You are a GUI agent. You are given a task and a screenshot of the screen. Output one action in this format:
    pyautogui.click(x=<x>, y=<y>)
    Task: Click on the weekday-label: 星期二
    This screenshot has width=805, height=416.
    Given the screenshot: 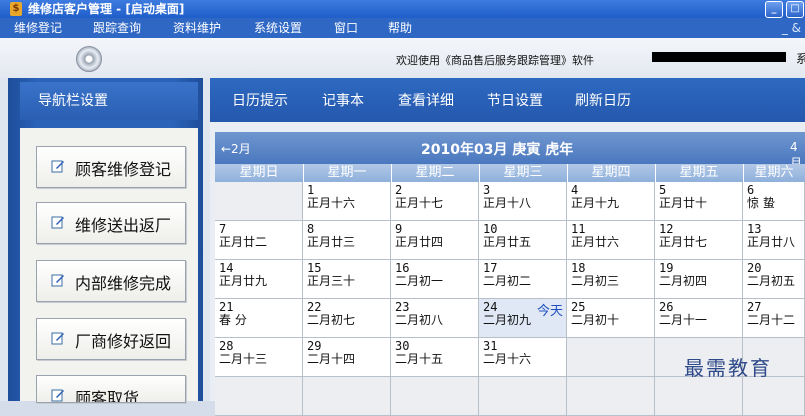 What is the action you would take?
    pyautogui.click(x=435, y=173)
    